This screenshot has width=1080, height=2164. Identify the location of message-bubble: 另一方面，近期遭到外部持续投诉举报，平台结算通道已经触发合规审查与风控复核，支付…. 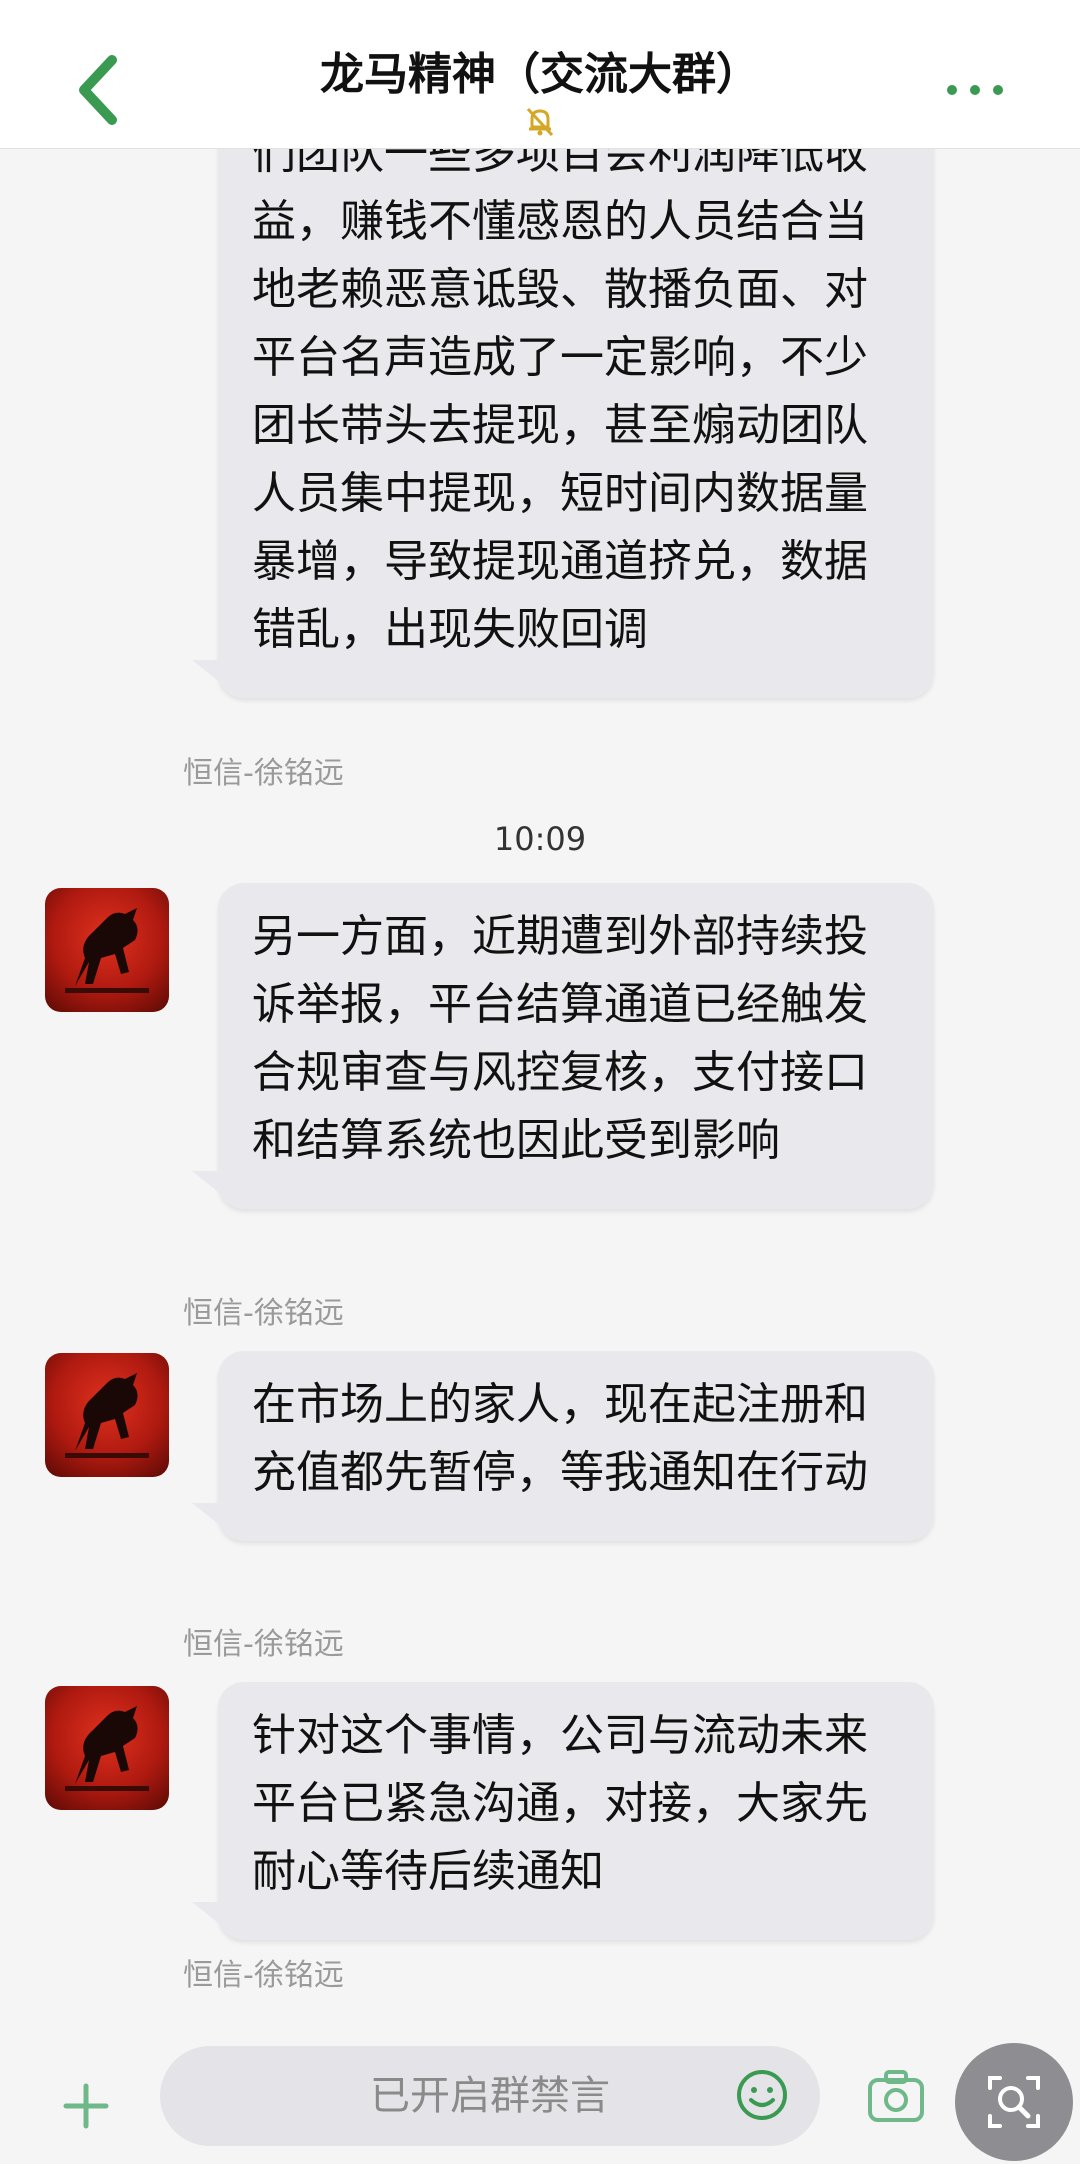
(563, 1046).